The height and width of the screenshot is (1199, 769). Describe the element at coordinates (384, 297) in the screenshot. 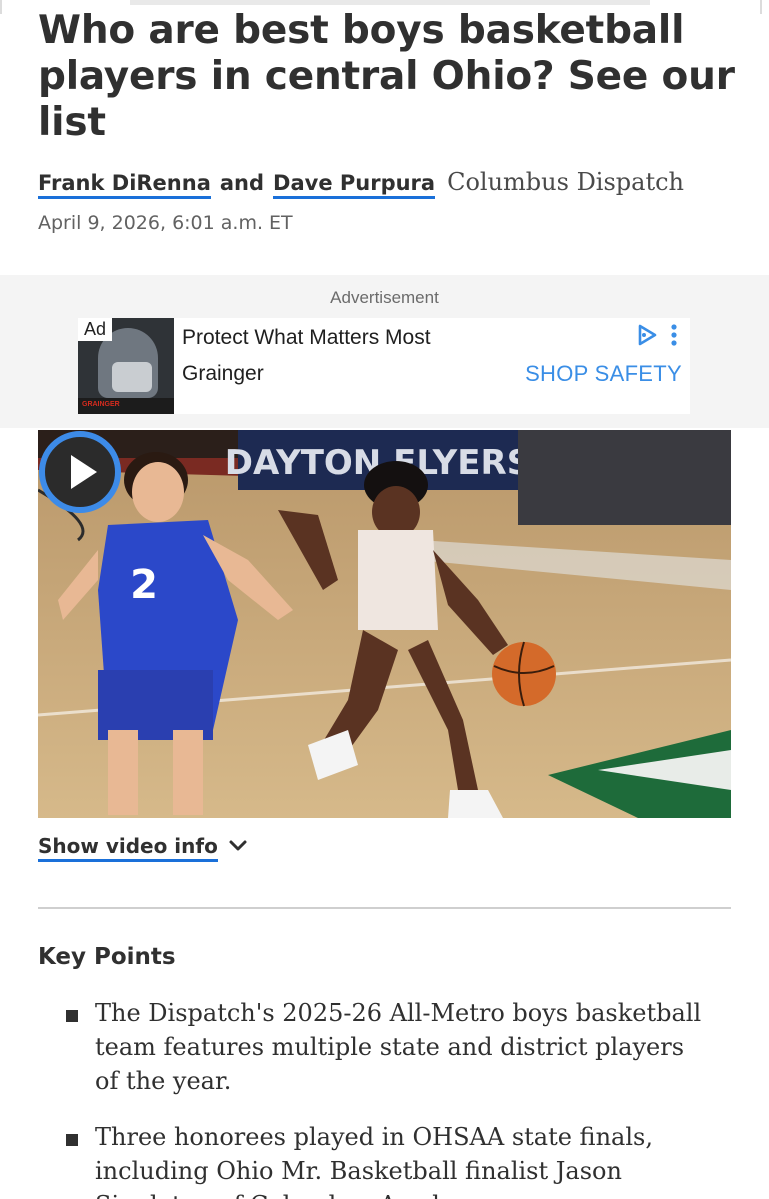

I see `ad-label: Advertisement` at that location.